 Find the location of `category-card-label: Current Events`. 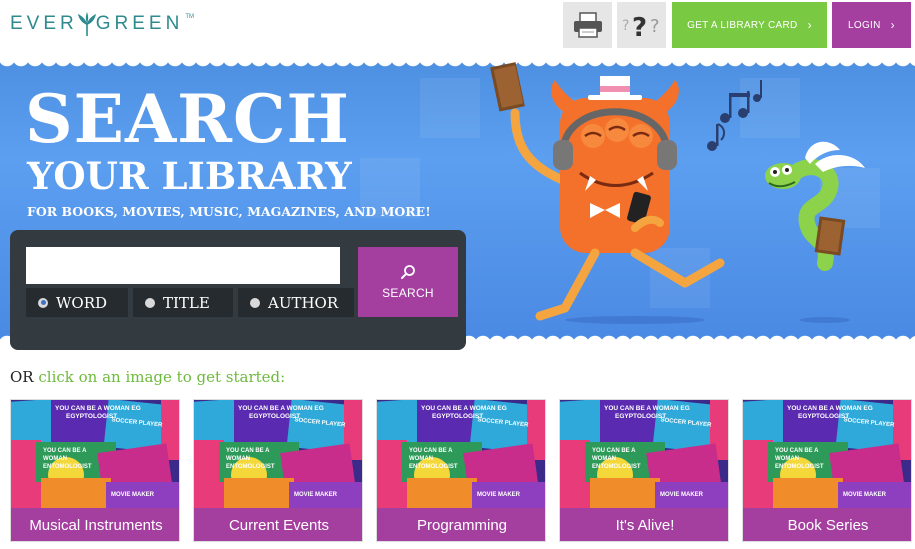

category-card-label: Current Events is located at coordinates (278, 524).